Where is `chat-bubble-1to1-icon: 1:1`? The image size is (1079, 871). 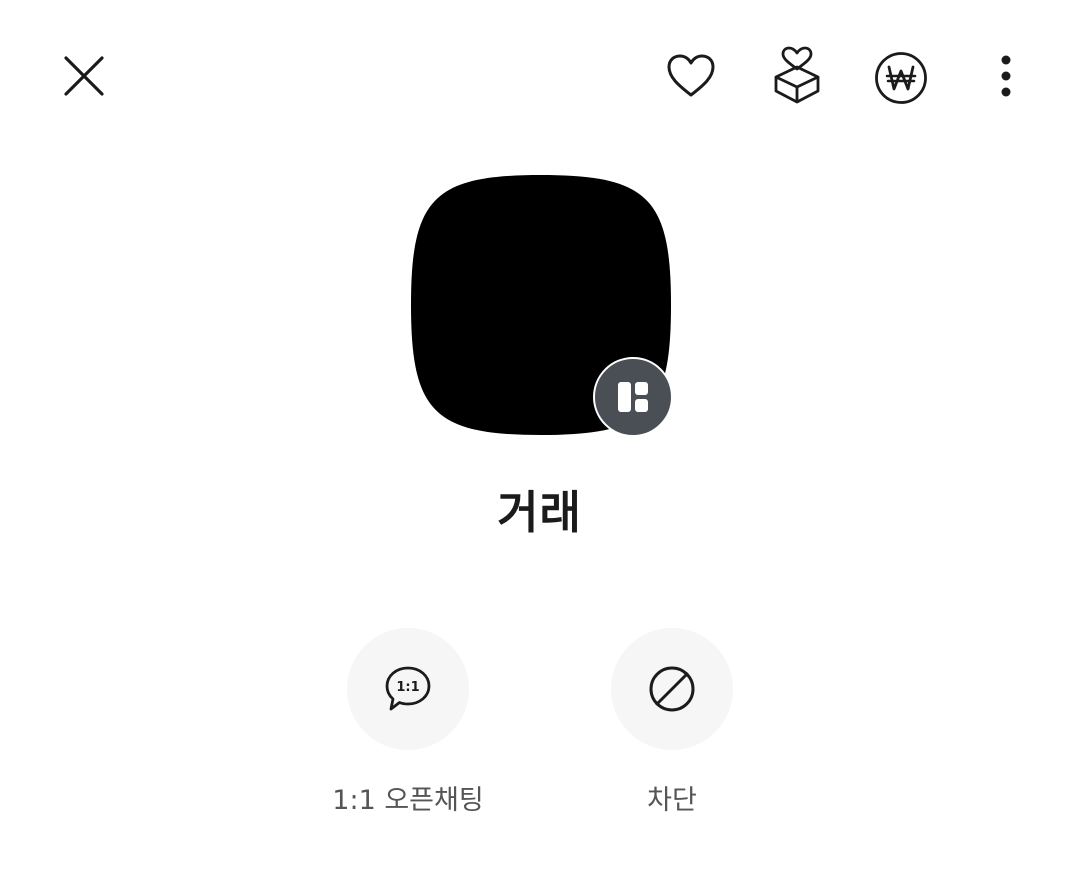
chat-bubble-1to1-icon: 1:1 is located at coordinates (408, 688).